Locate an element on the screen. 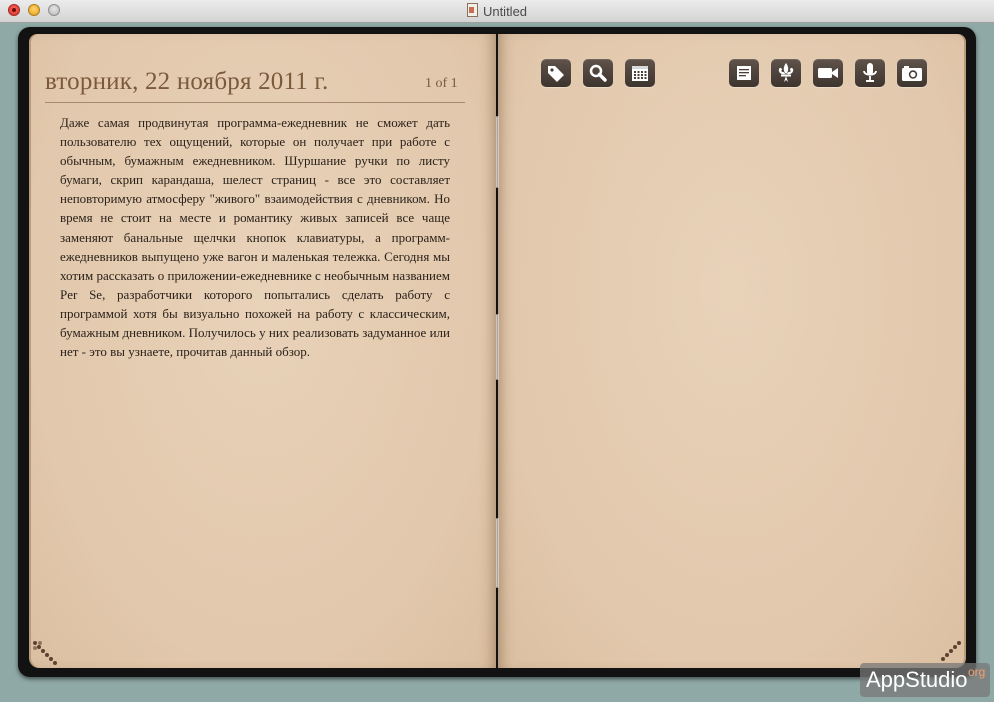  tag-icon is located at coordinates (556, 74).